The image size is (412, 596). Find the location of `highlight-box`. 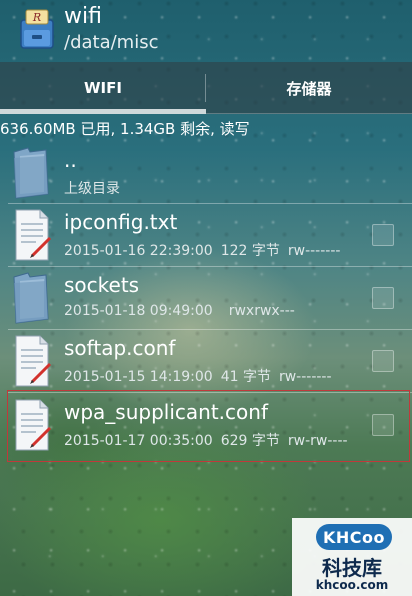

highlight-box is located at coordinates (208, 426).